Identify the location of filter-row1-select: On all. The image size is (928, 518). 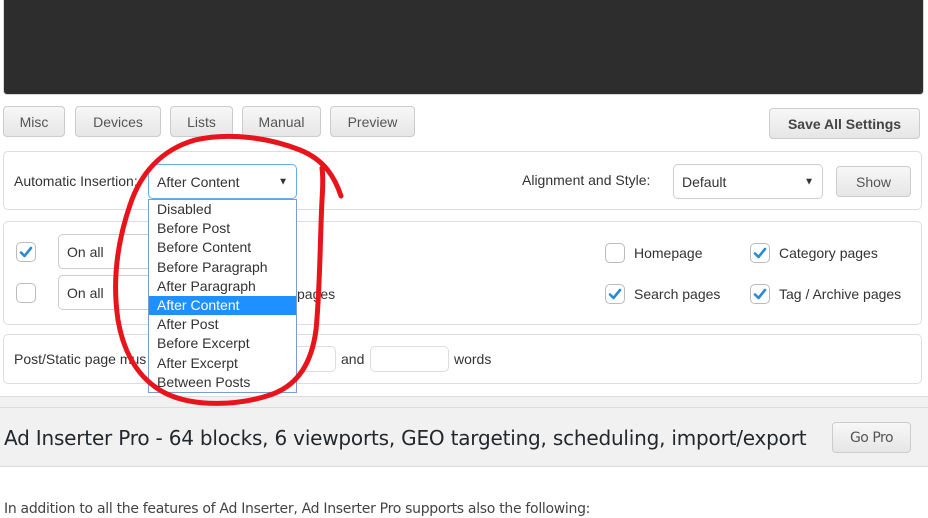
(108, 251).